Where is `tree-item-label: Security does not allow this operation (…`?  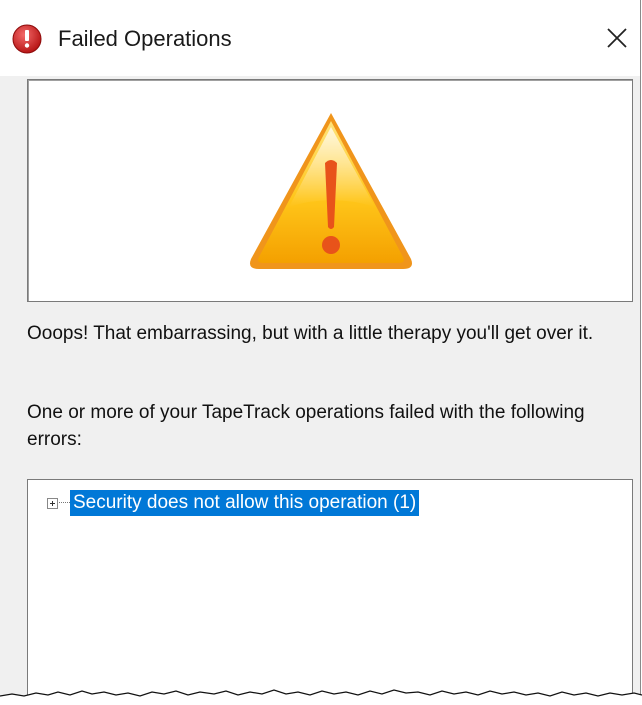 tree-item-label: Security does not allow this operation (… is located at coordinates (245, 503).